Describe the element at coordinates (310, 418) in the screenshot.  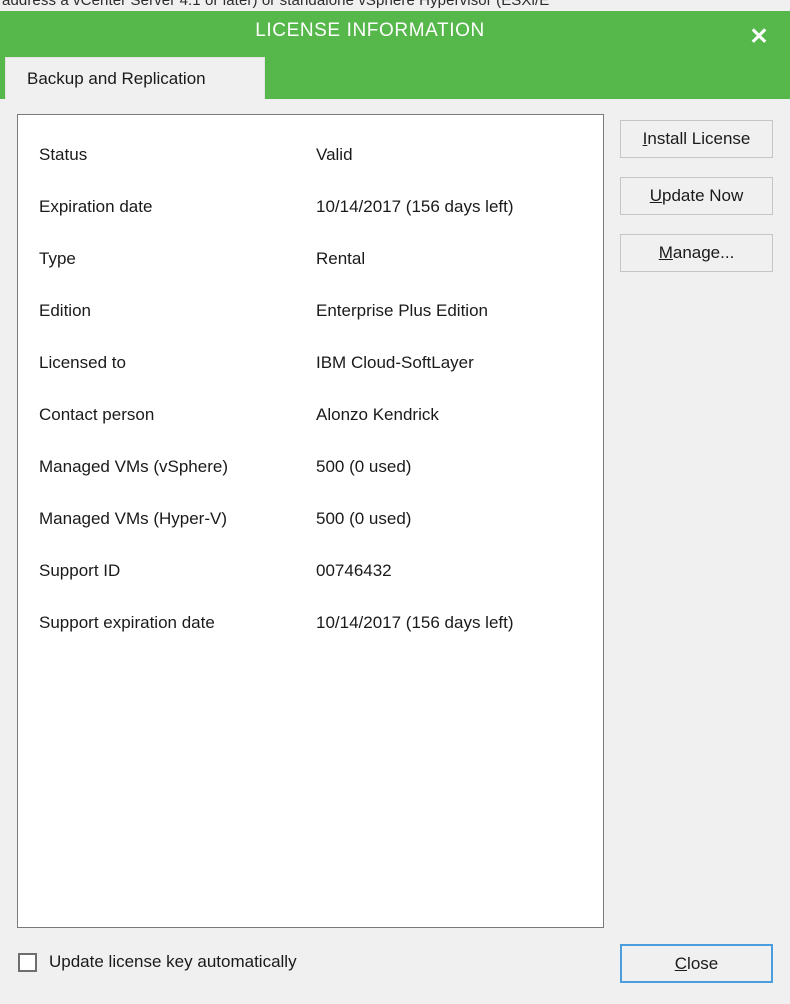
I see `table-row: Contact person Alonzo Kendrick` at that location.